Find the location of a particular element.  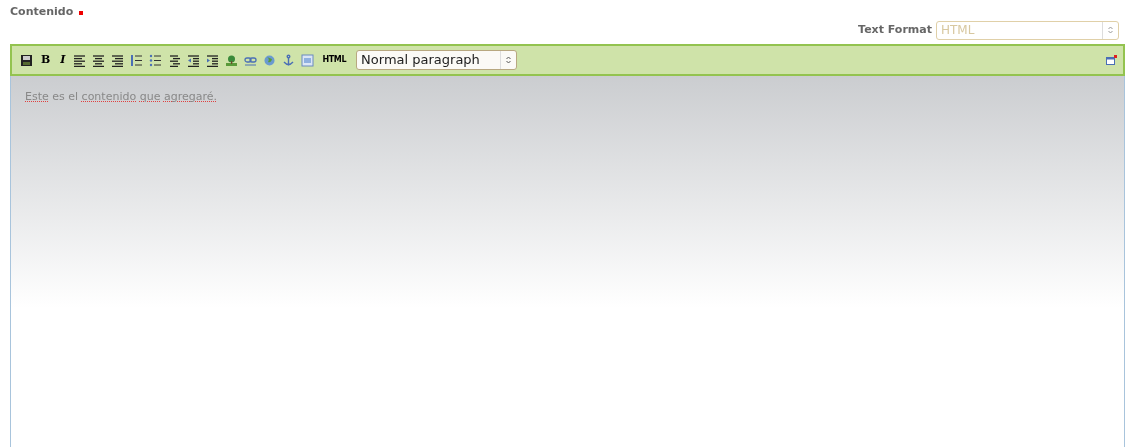

align-left-icon is located at coordinates (80, 60).